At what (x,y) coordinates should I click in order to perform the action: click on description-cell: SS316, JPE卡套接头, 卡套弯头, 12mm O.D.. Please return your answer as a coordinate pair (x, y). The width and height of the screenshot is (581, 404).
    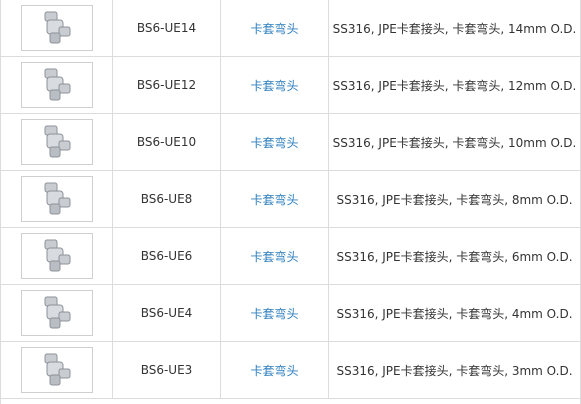
    Looking at the image, I should click on (454, 85).